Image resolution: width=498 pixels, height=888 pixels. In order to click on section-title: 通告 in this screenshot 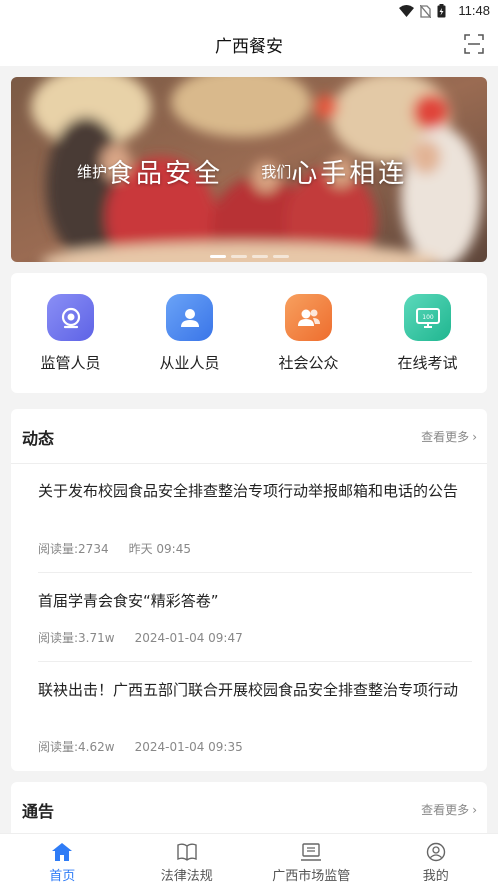, I will do `click(38, 810)`.